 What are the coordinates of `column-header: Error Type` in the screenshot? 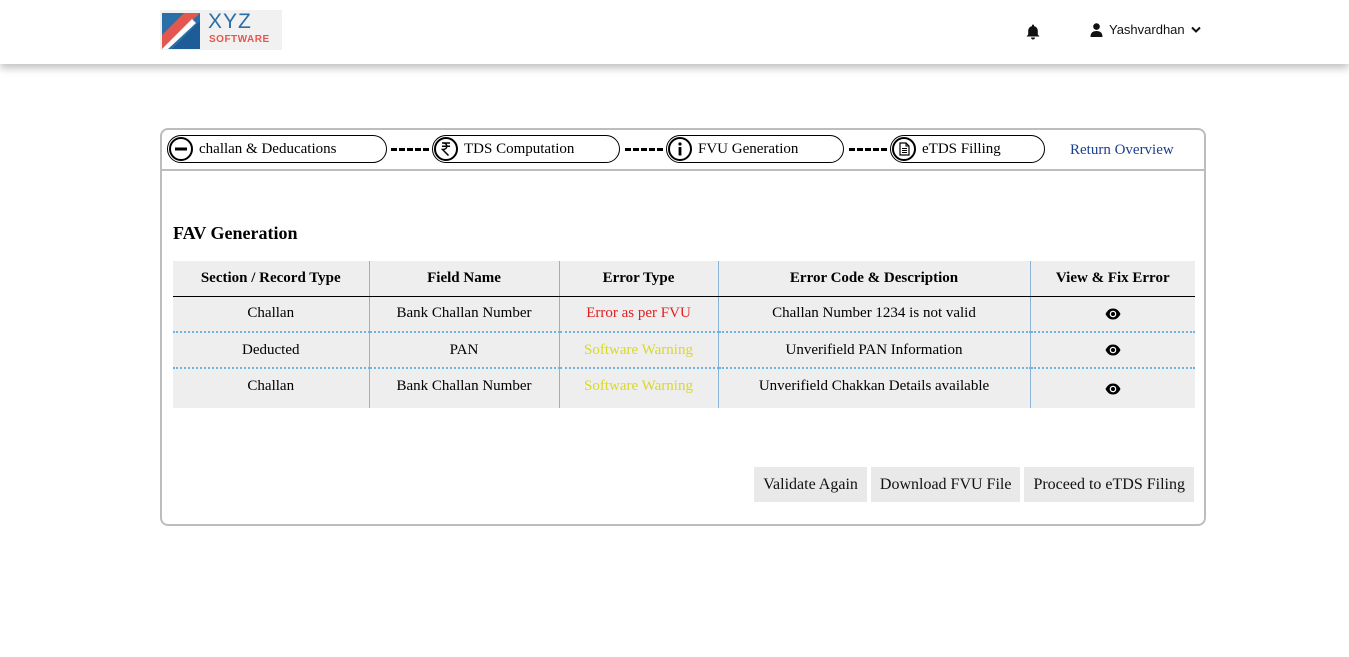 It's located at (639, 279).